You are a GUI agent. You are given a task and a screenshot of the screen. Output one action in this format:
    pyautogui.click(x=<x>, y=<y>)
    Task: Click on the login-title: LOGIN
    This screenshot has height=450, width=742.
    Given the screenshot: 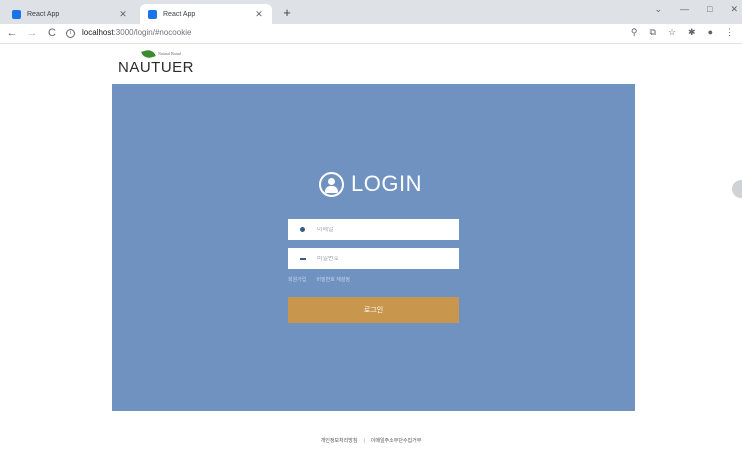 What is the action you would take?
    pyautogui.click(x=386, y=183)
    